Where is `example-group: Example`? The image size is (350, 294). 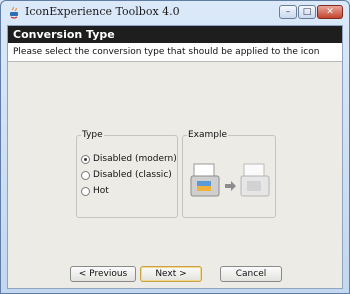
example-group: Example is located at coordinates (229, 174).